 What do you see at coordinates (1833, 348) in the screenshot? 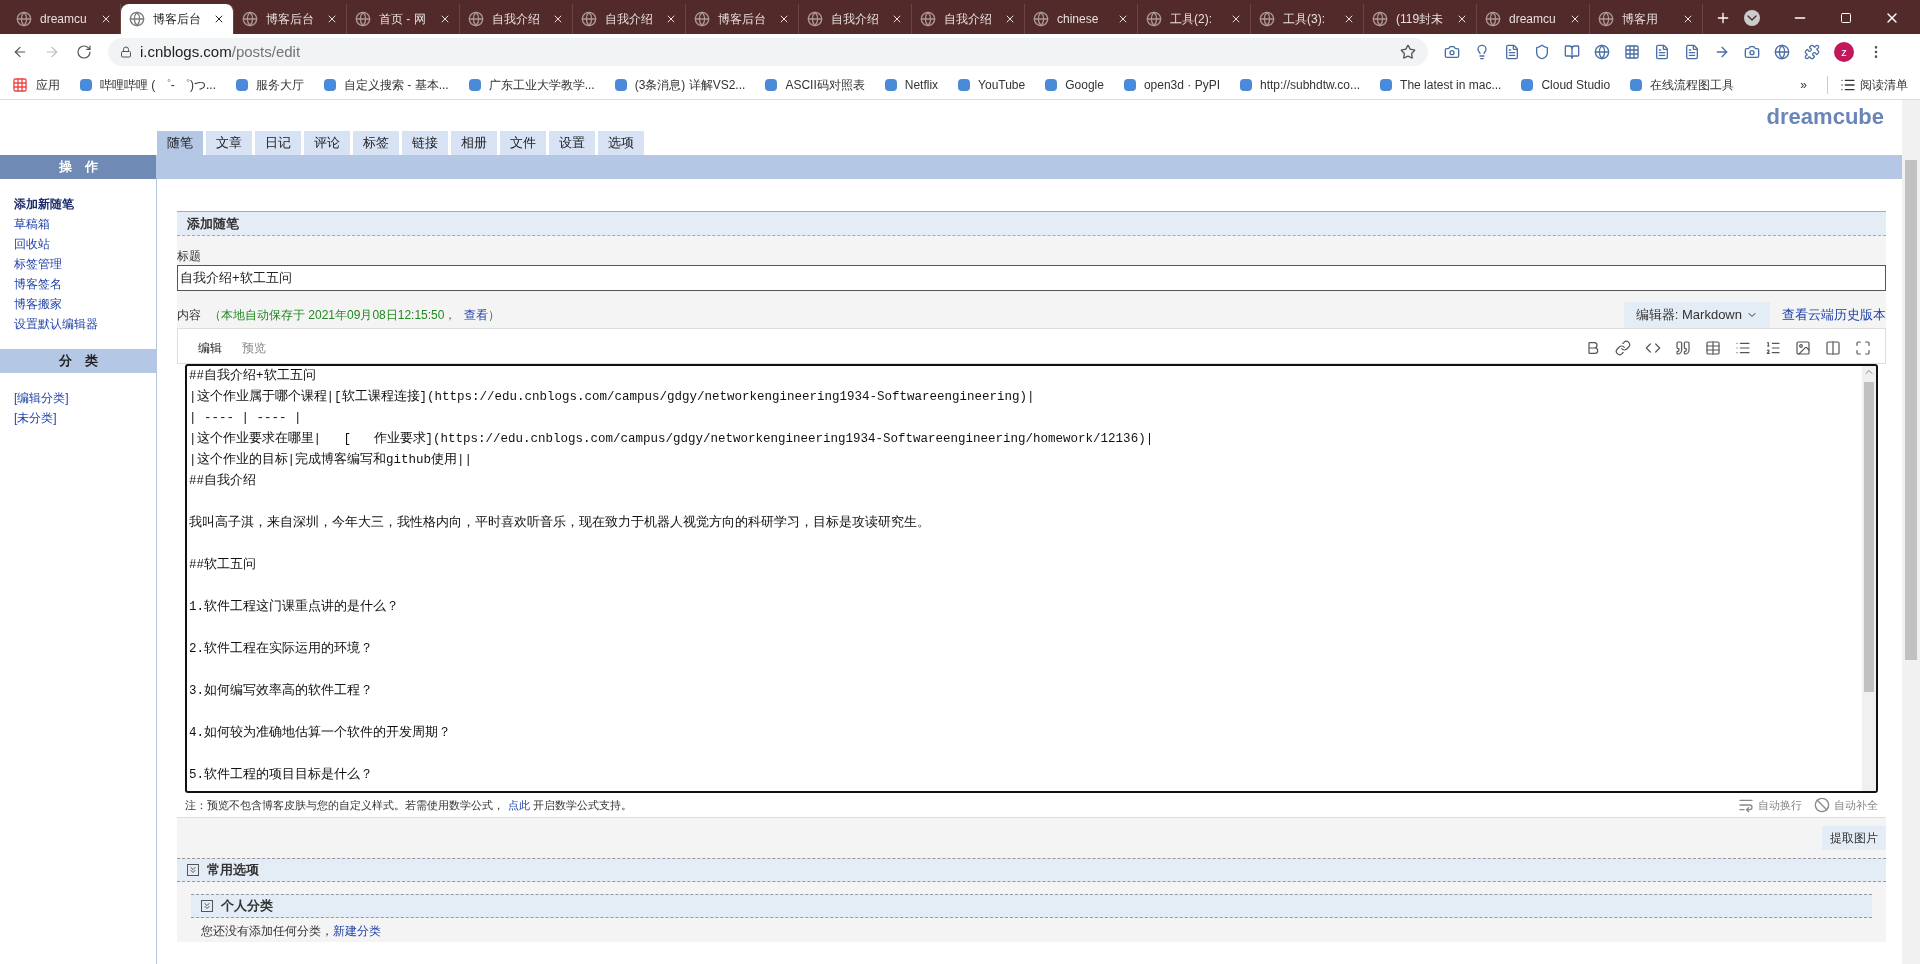
I see `split-view-icon` at bounding box center [1833, 348].